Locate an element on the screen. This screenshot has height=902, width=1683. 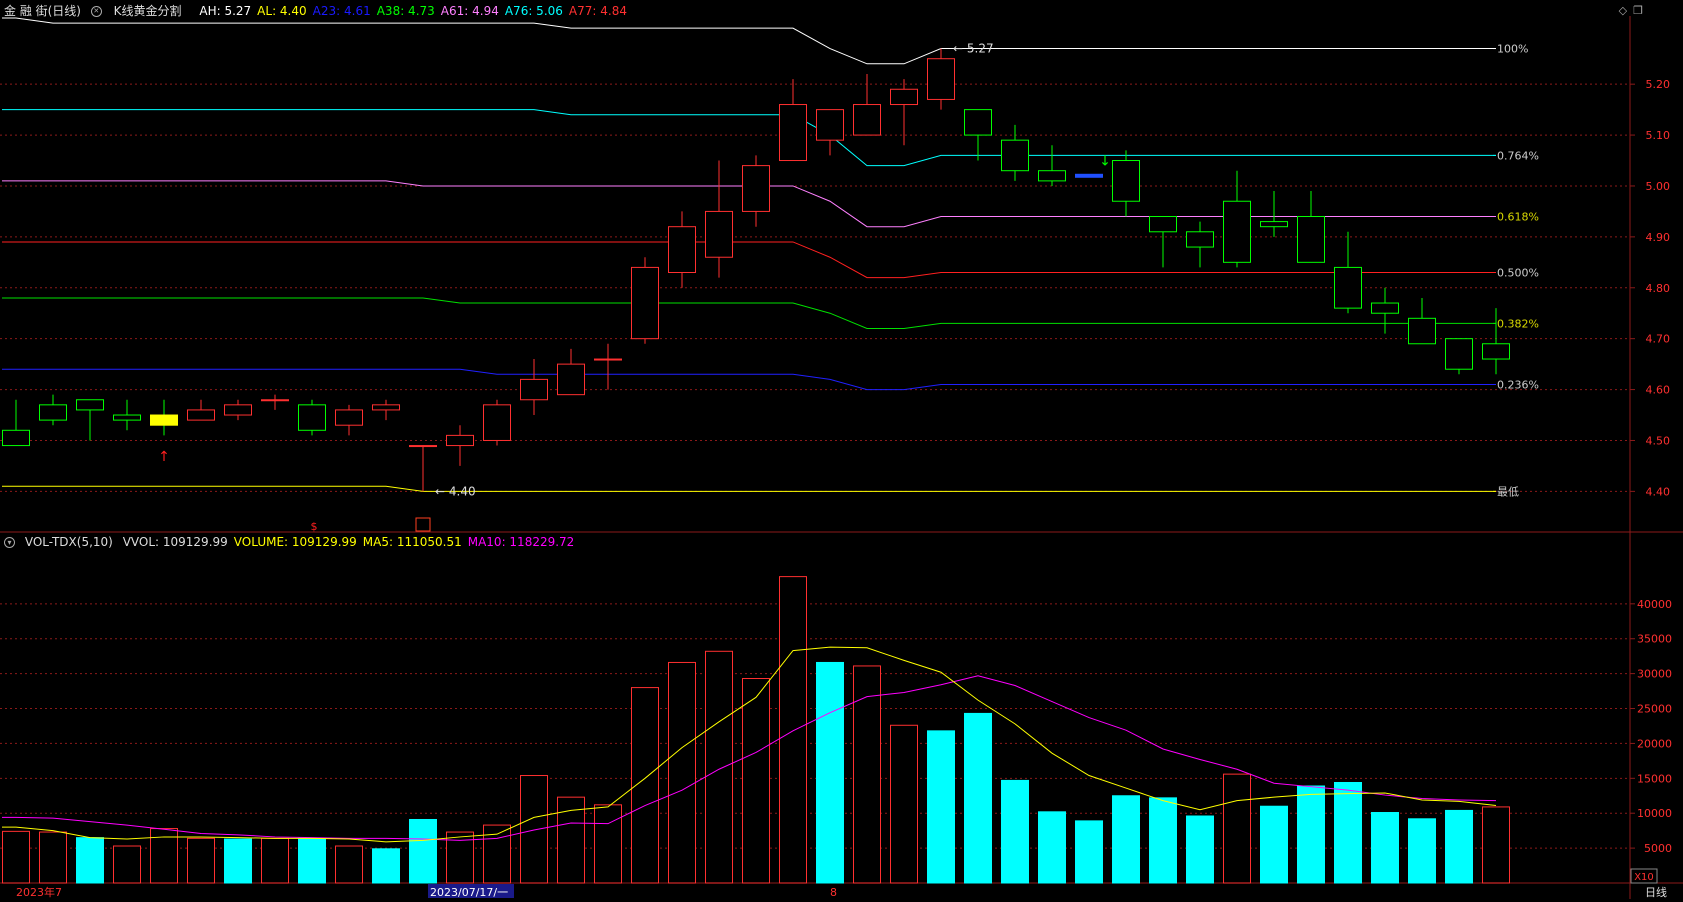
volume-tick-label: 30000 is located at coordinates (1654, 674).